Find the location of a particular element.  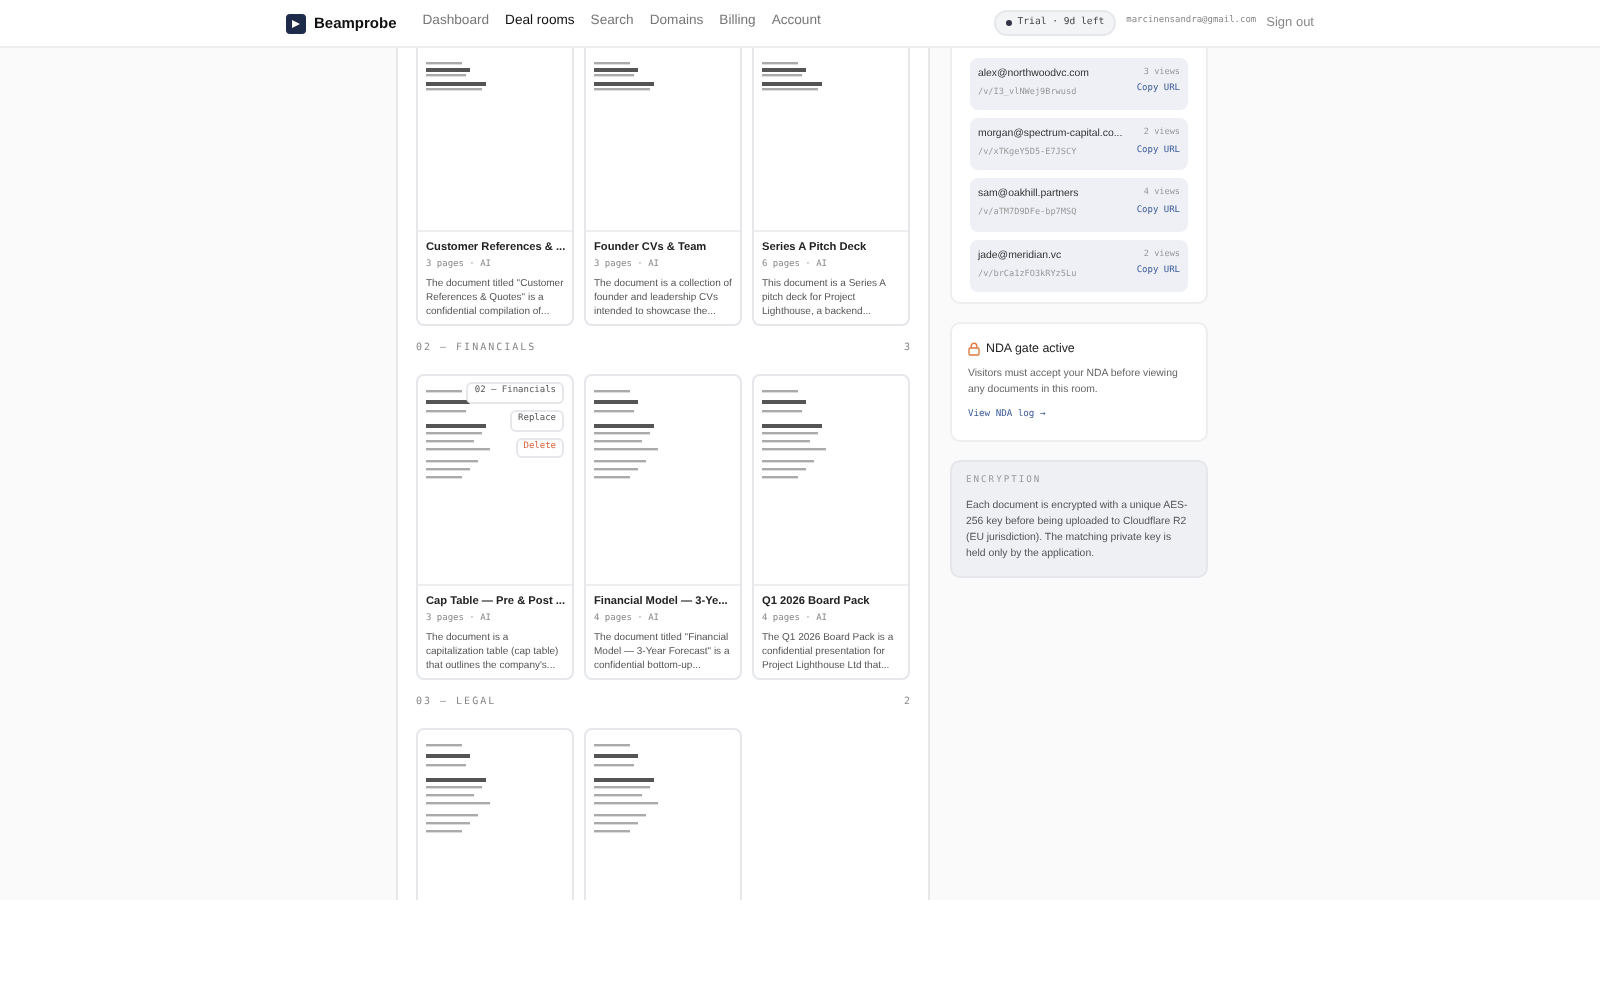

logo-icon is located at coordinates (296, 23).